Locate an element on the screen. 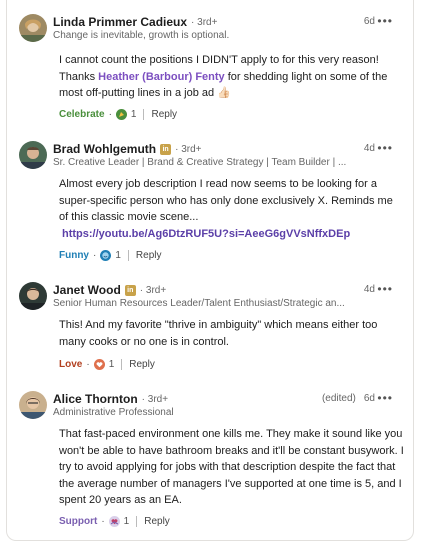  commenter-name: Janet Wood is located at coordinates (87, 290).